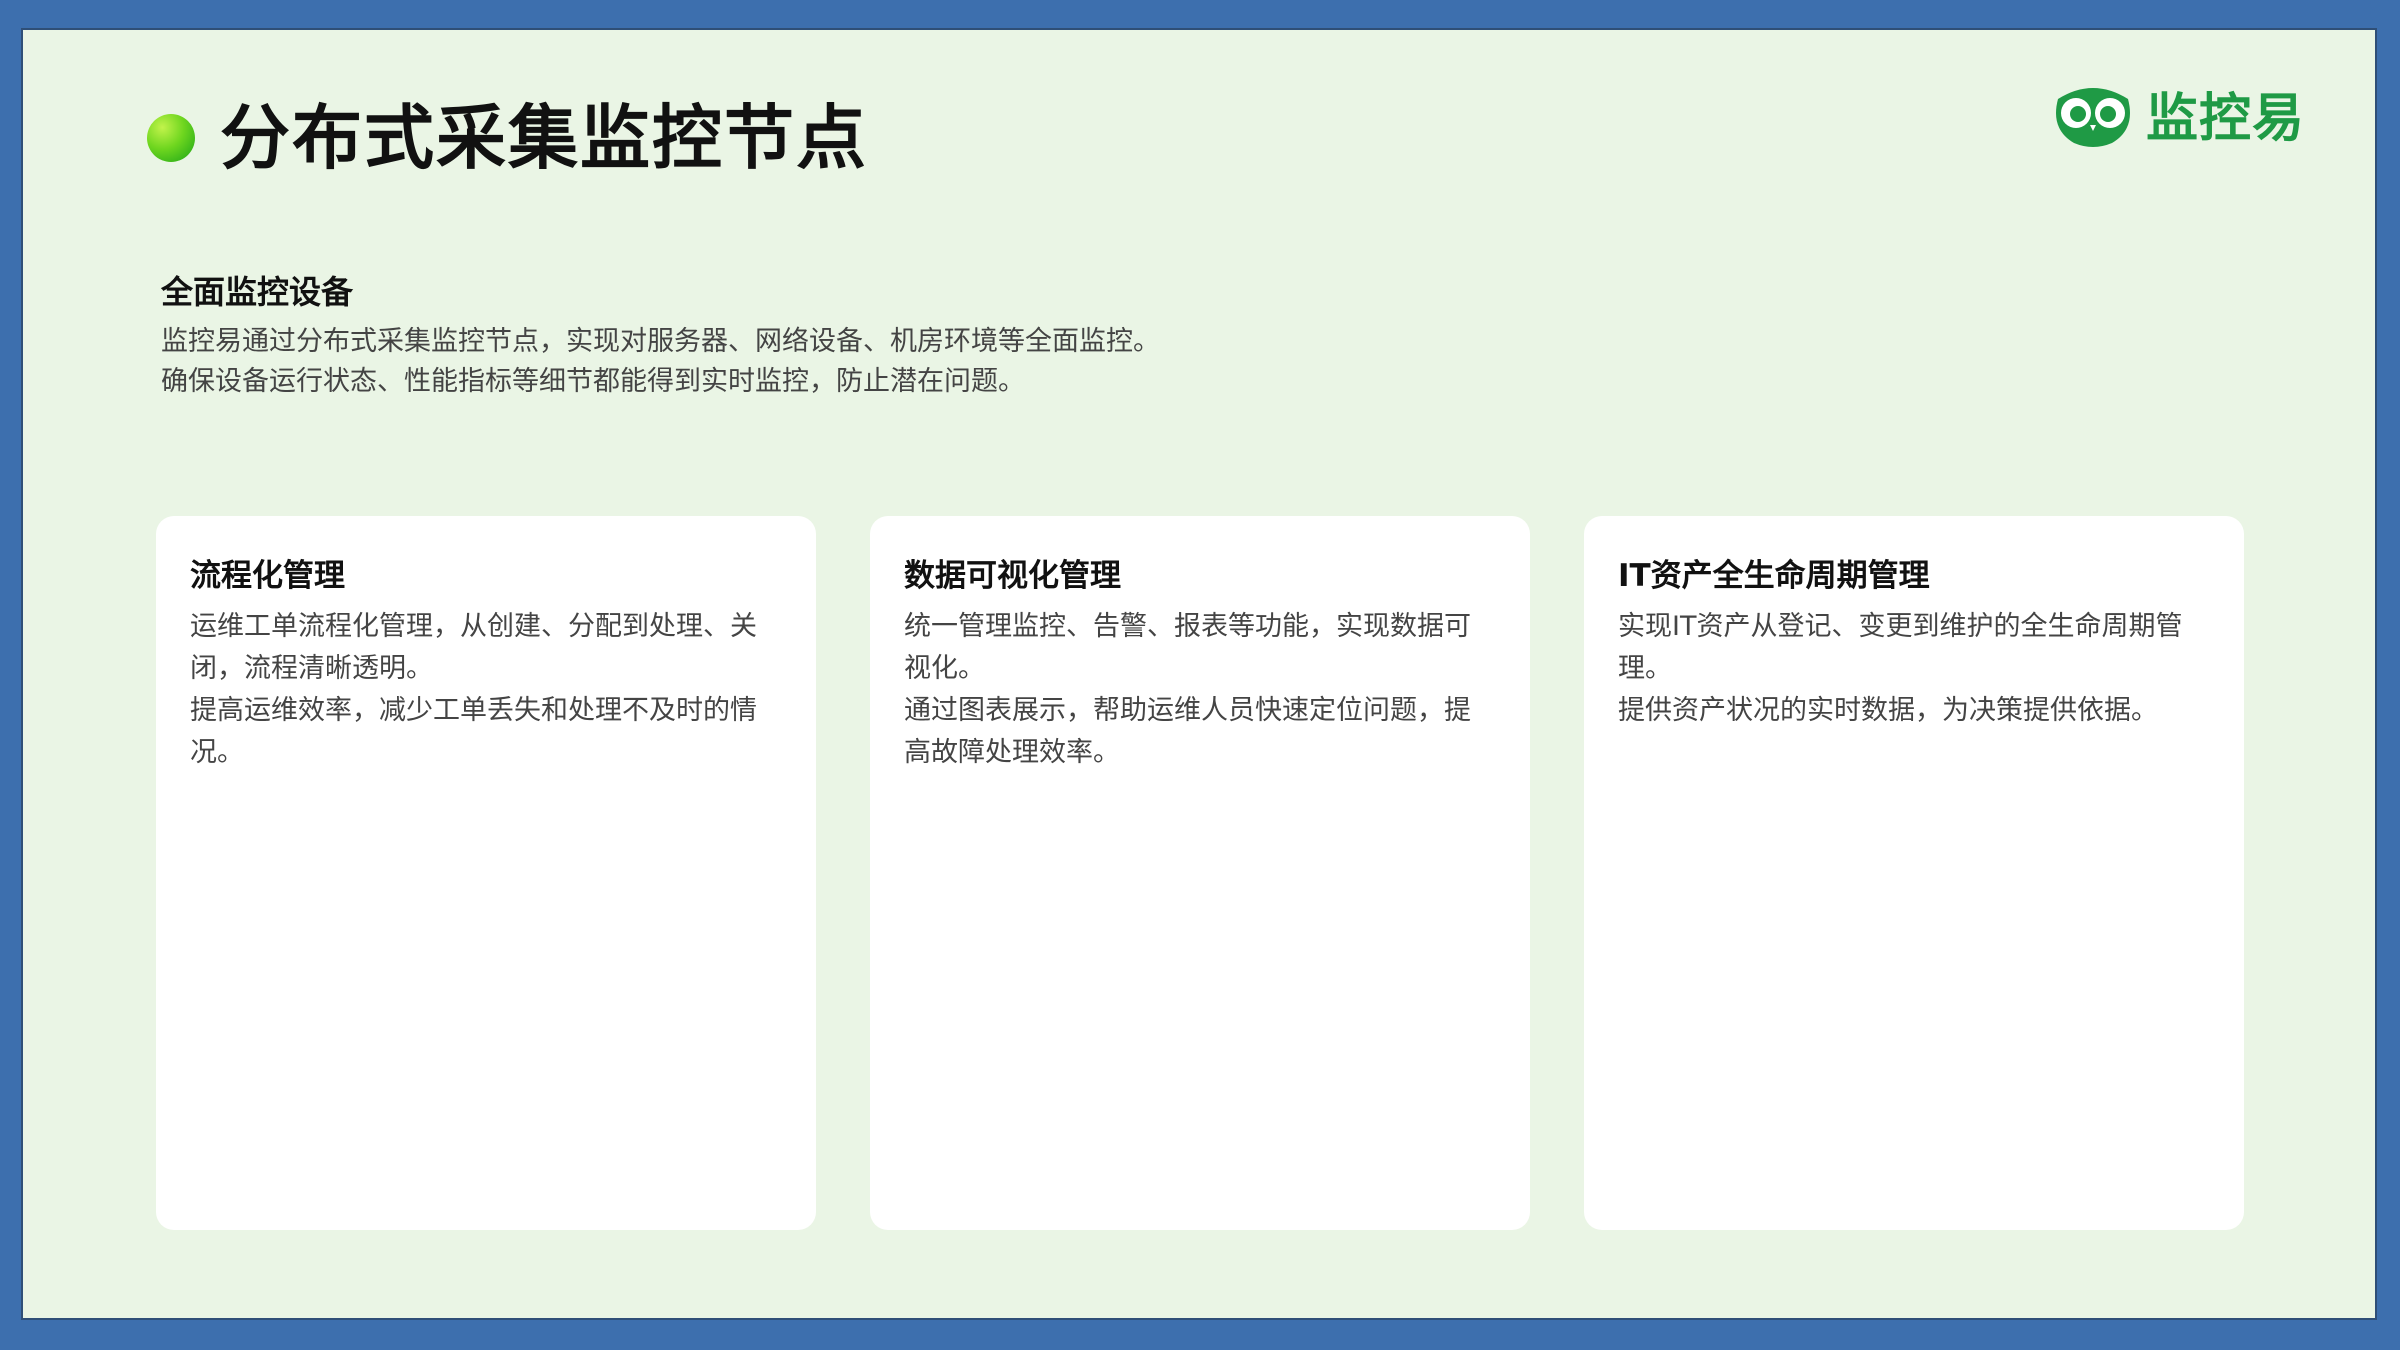 The height and width of the screenshot is (1350, 2400). What do you see at coordinates (473, 731) in the screenshot?
I see `card-text: 提高运维效率，减少工单丢失和处理不及时的情况。` at bounding box center [473, 731].